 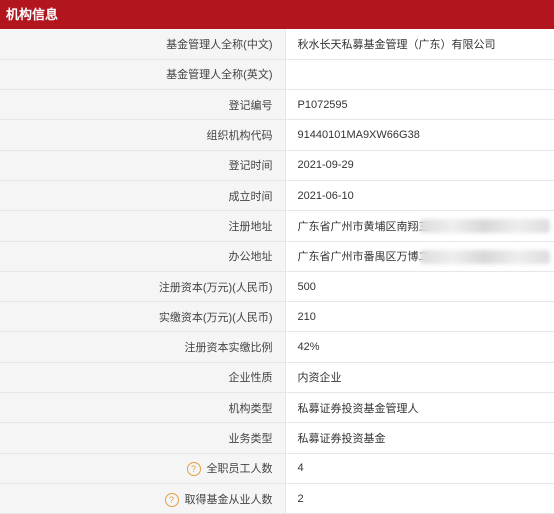 What do you see at coordinates (363, 226) in the screenshot?
I see `row-value: 广东省广州市黄埔区南翔三` at bounding box center [363, 226].